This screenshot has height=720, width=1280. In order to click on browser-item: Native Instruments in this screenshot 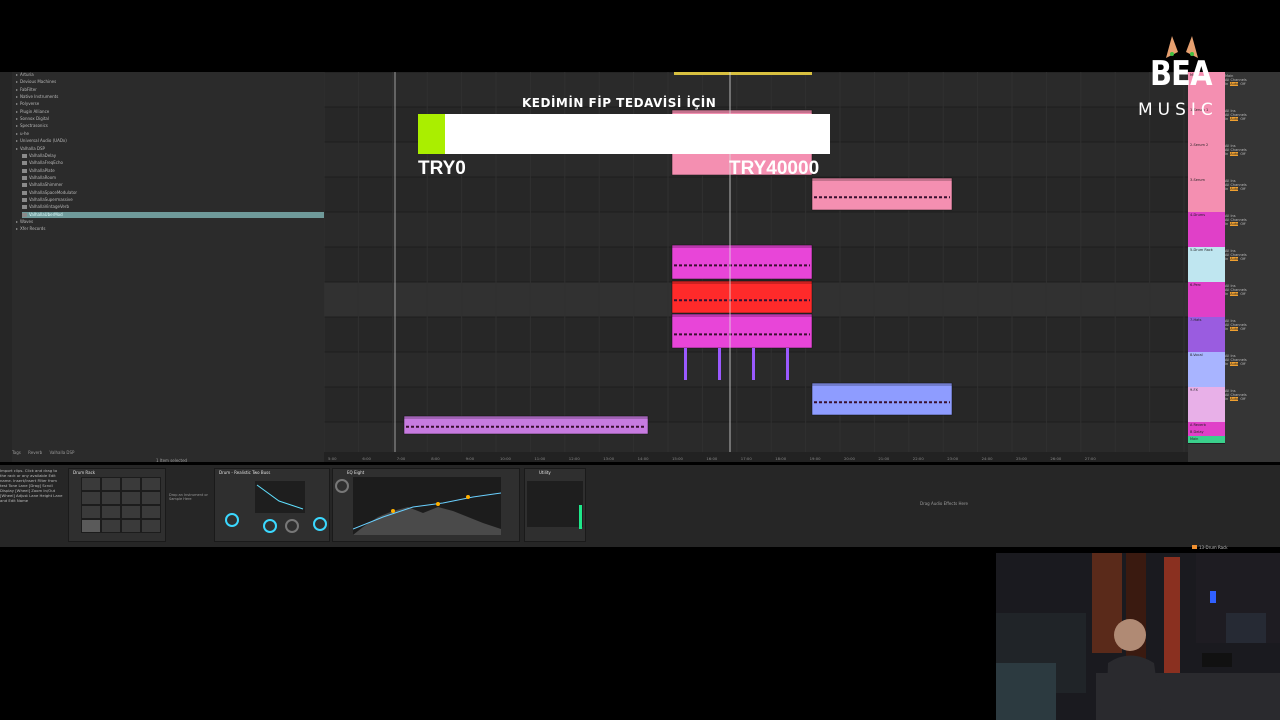, I will do `click(37, 97)`.